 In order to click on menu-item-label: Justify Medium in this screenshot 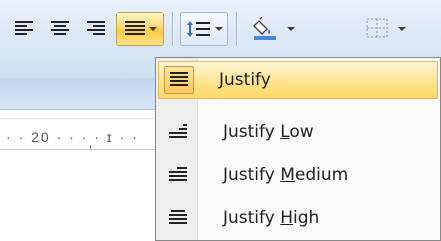, I will do `click(286, 175)`.